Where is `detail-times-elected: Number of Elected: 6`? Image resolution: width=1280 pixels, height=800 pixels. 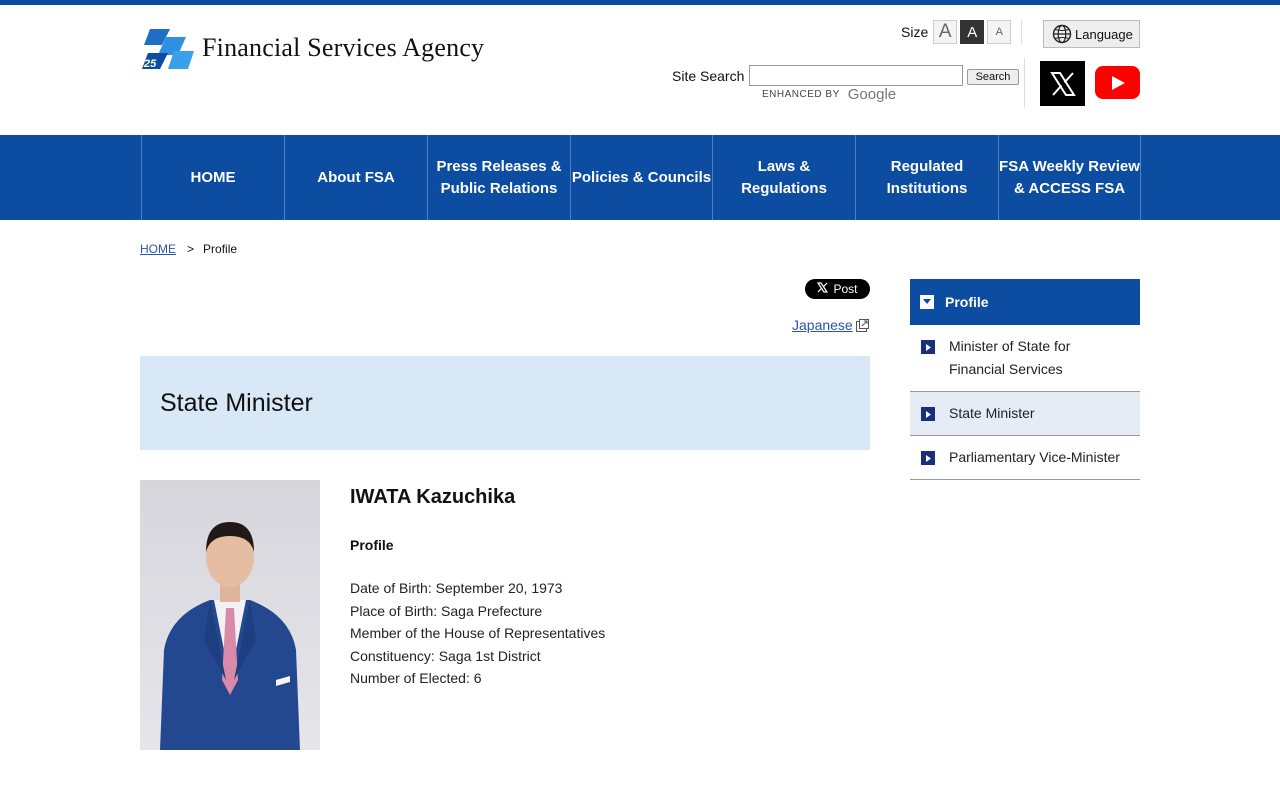
detail-times-elected: Number of Elected: 6 is located at coordinates (416, 678).